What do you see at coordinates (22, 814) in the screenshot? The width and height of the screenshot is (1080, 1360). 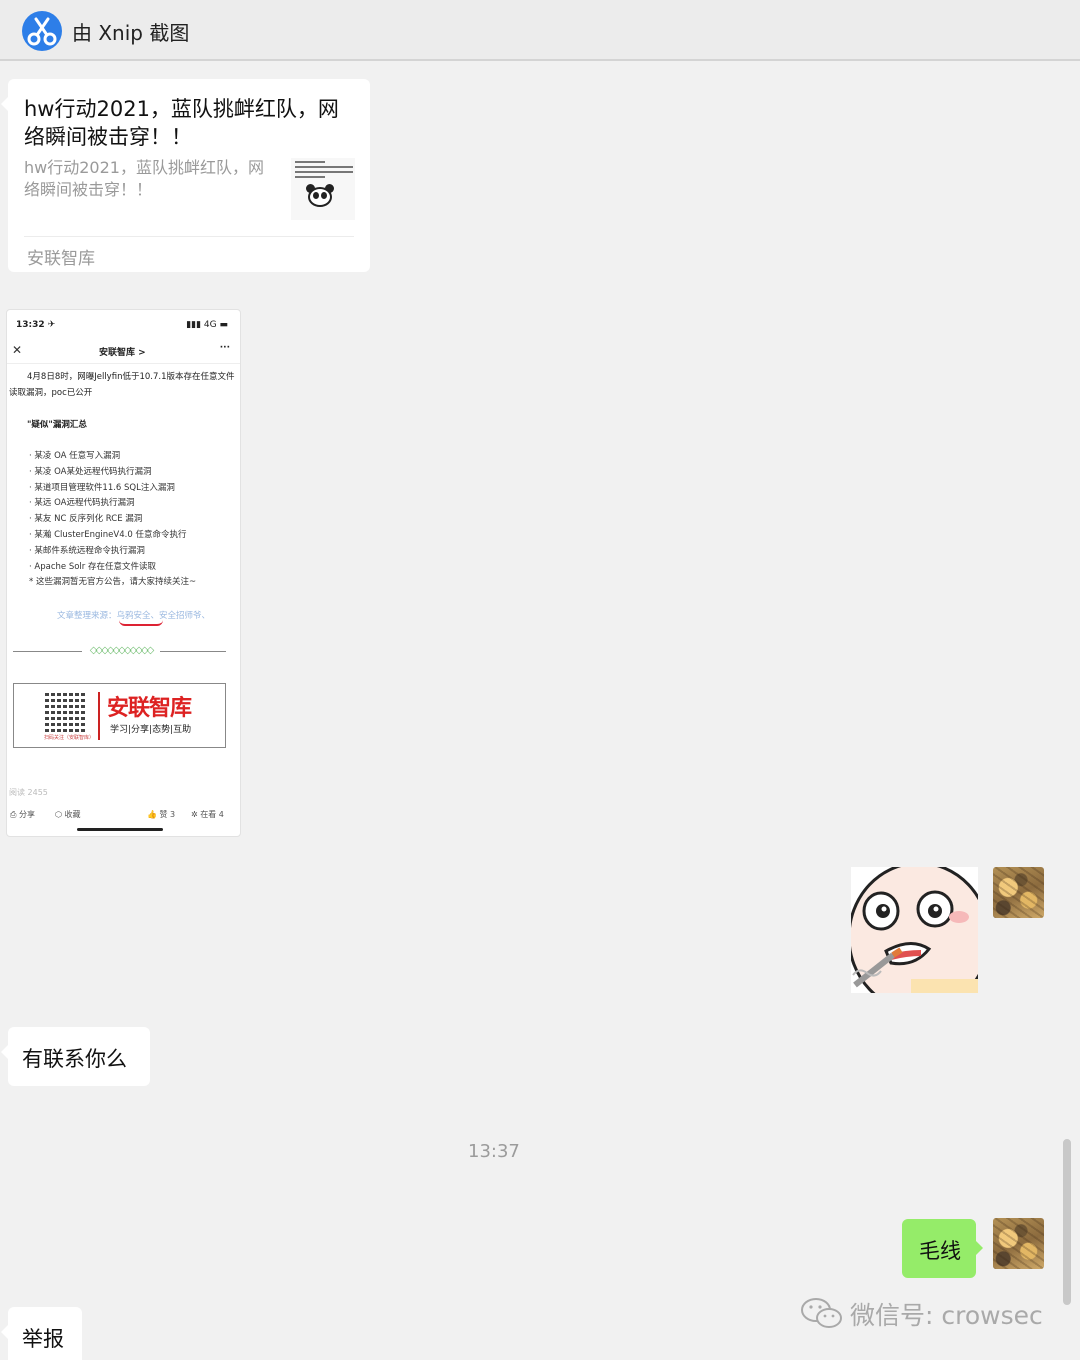 I see `share-button: ⎙ 分享` at bounding box center [22, 814].